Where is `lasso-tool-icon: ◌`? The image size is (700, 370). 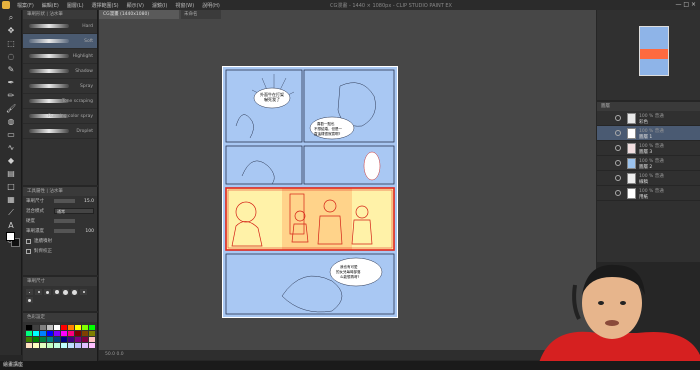
lasso-tool-icon: ◌ is located at coordinates (11, 57).